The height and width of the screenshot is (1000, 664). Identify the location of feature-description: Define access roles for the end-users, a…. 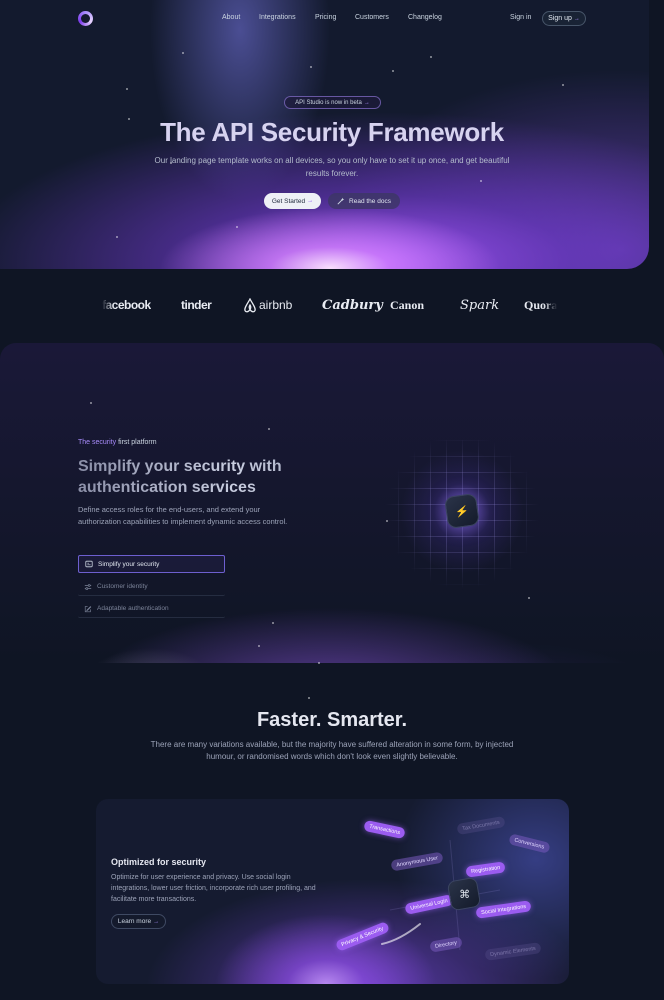
(183, 515).